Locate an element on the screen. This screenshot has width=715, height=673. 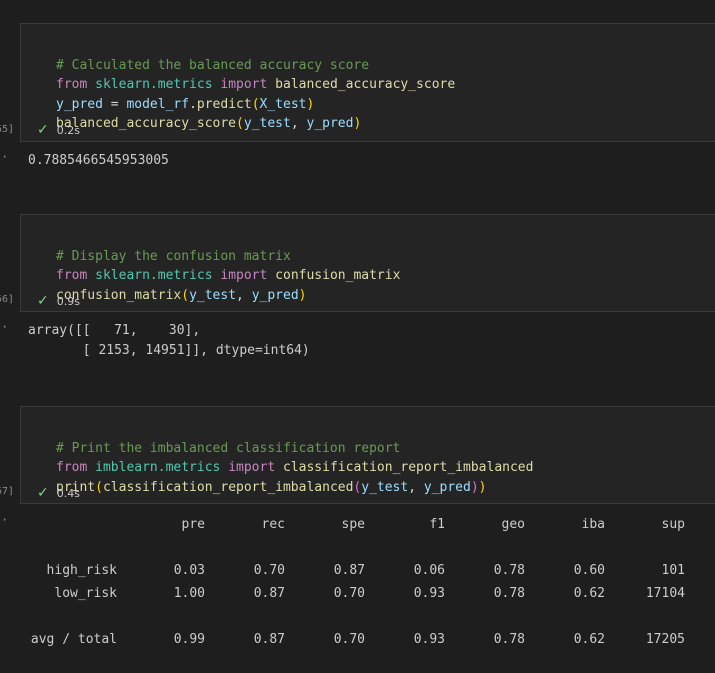
row-label: avg / total is located at coordinates (73, 639).